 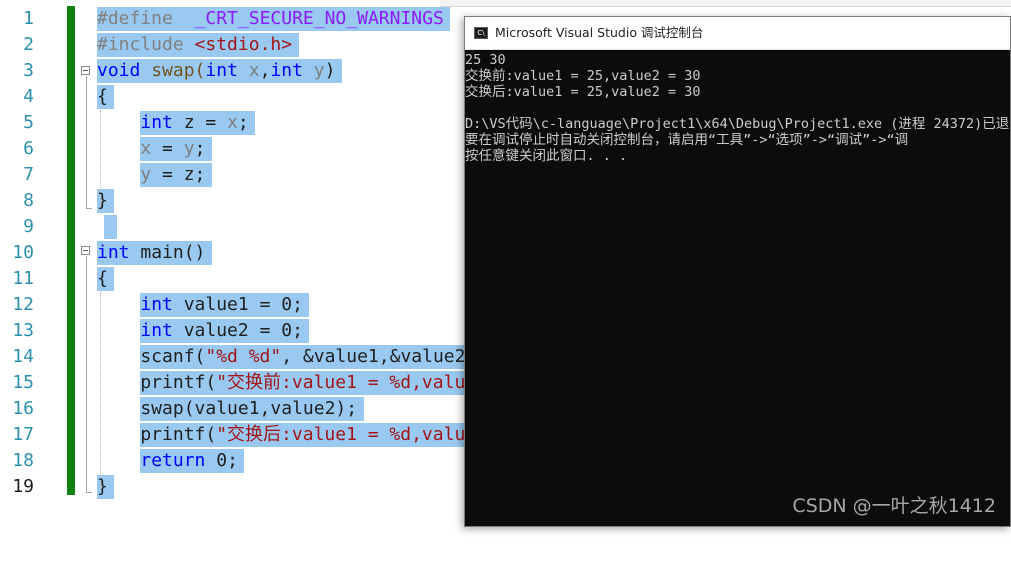 I want to click on code-line: x = y;, so click(x=151, y=149).